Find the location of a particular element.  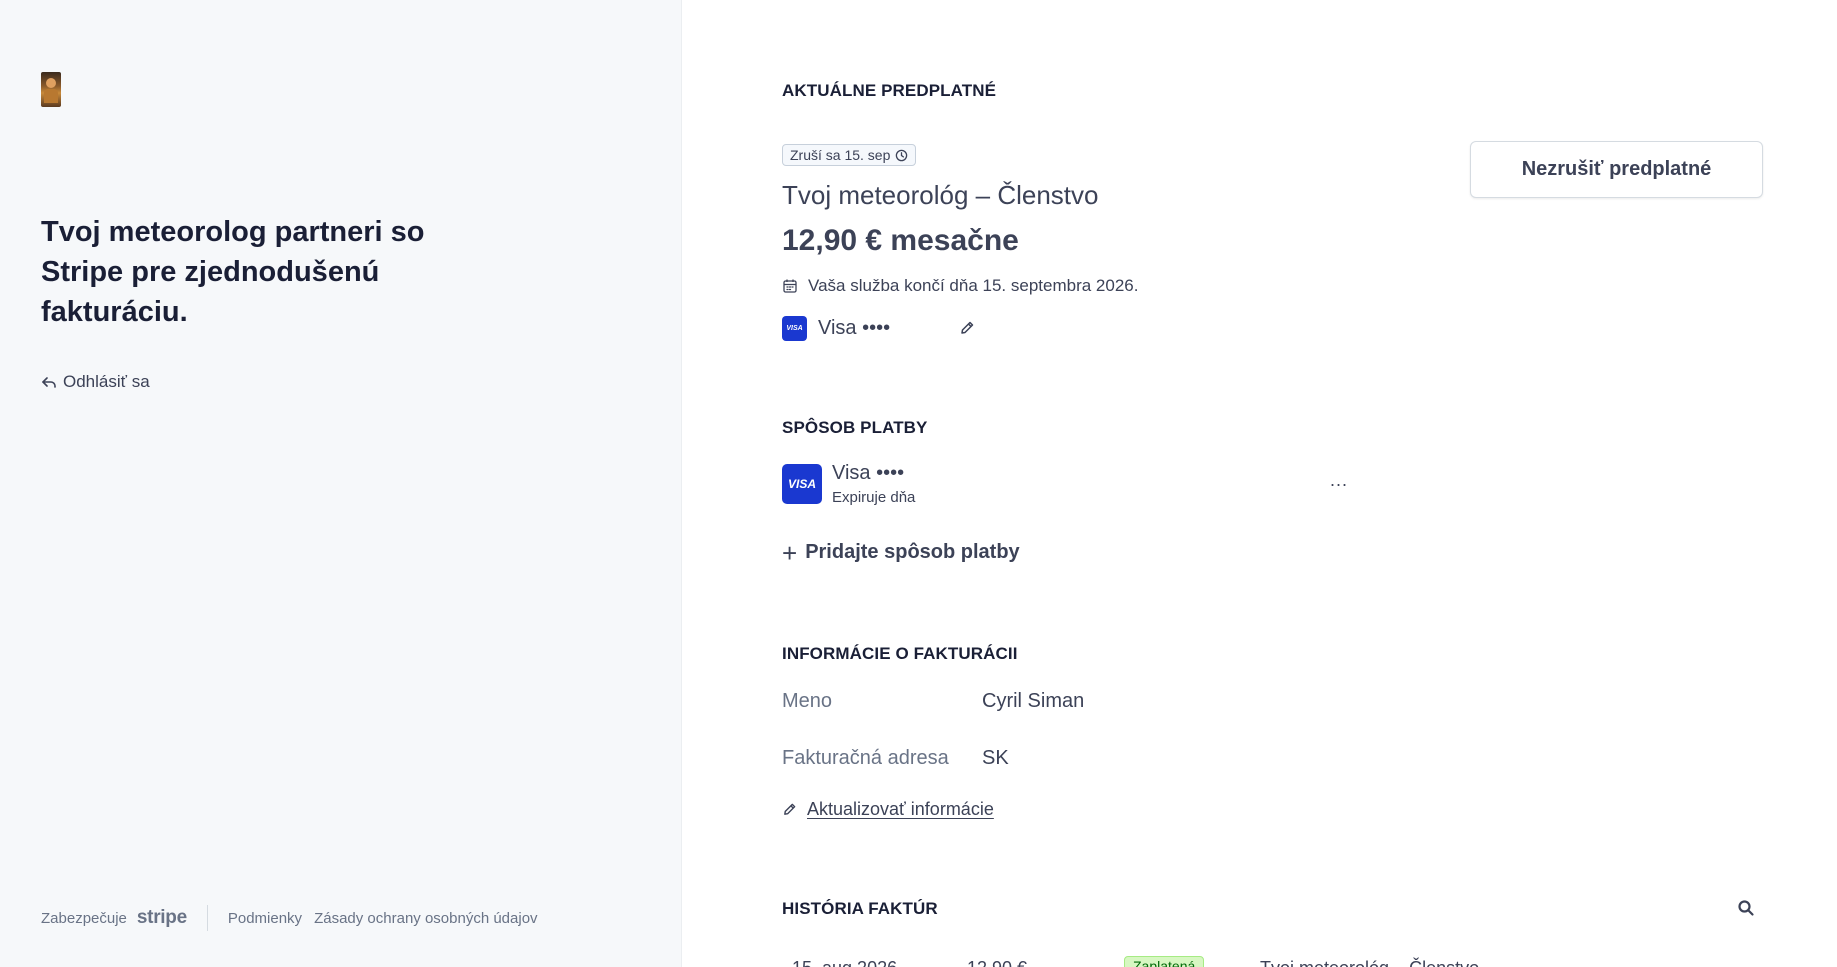

stripe-logo: stripe is located at coordinates (162, 918).